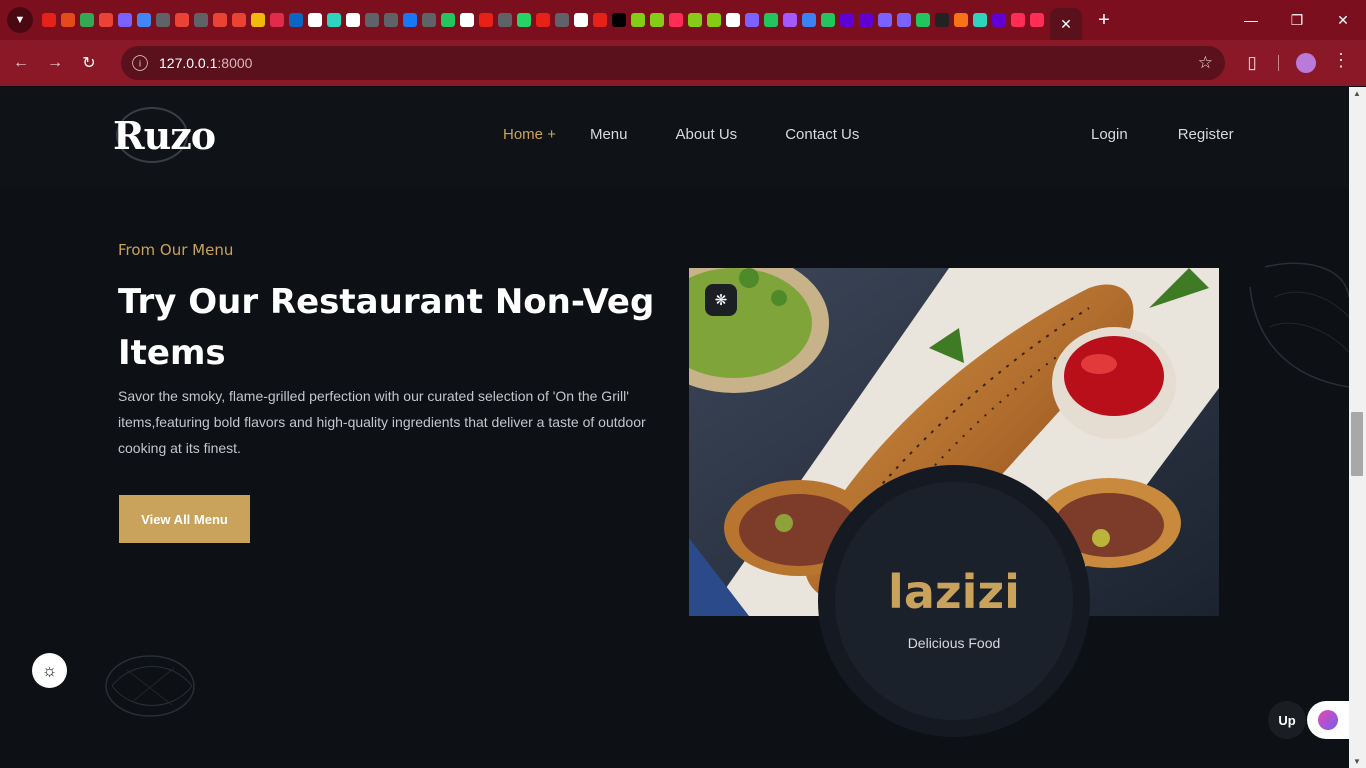 The height and width of the screenshot is (768, 1366). I want to click on nav-menu: Menu, so click(609, 134).